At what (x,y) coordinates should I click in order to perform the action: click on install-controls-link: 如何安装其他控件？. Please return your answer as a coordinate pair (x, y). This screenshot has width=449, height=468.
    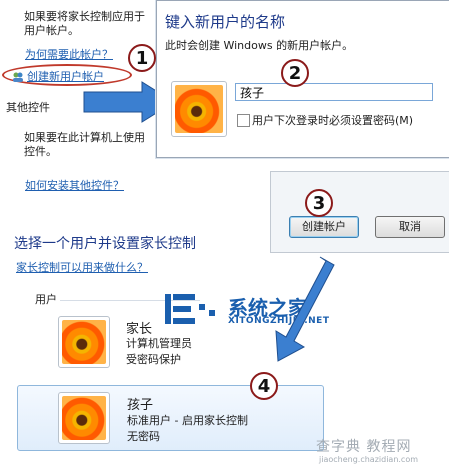
    Looking at the image, I should click on (74, 185).